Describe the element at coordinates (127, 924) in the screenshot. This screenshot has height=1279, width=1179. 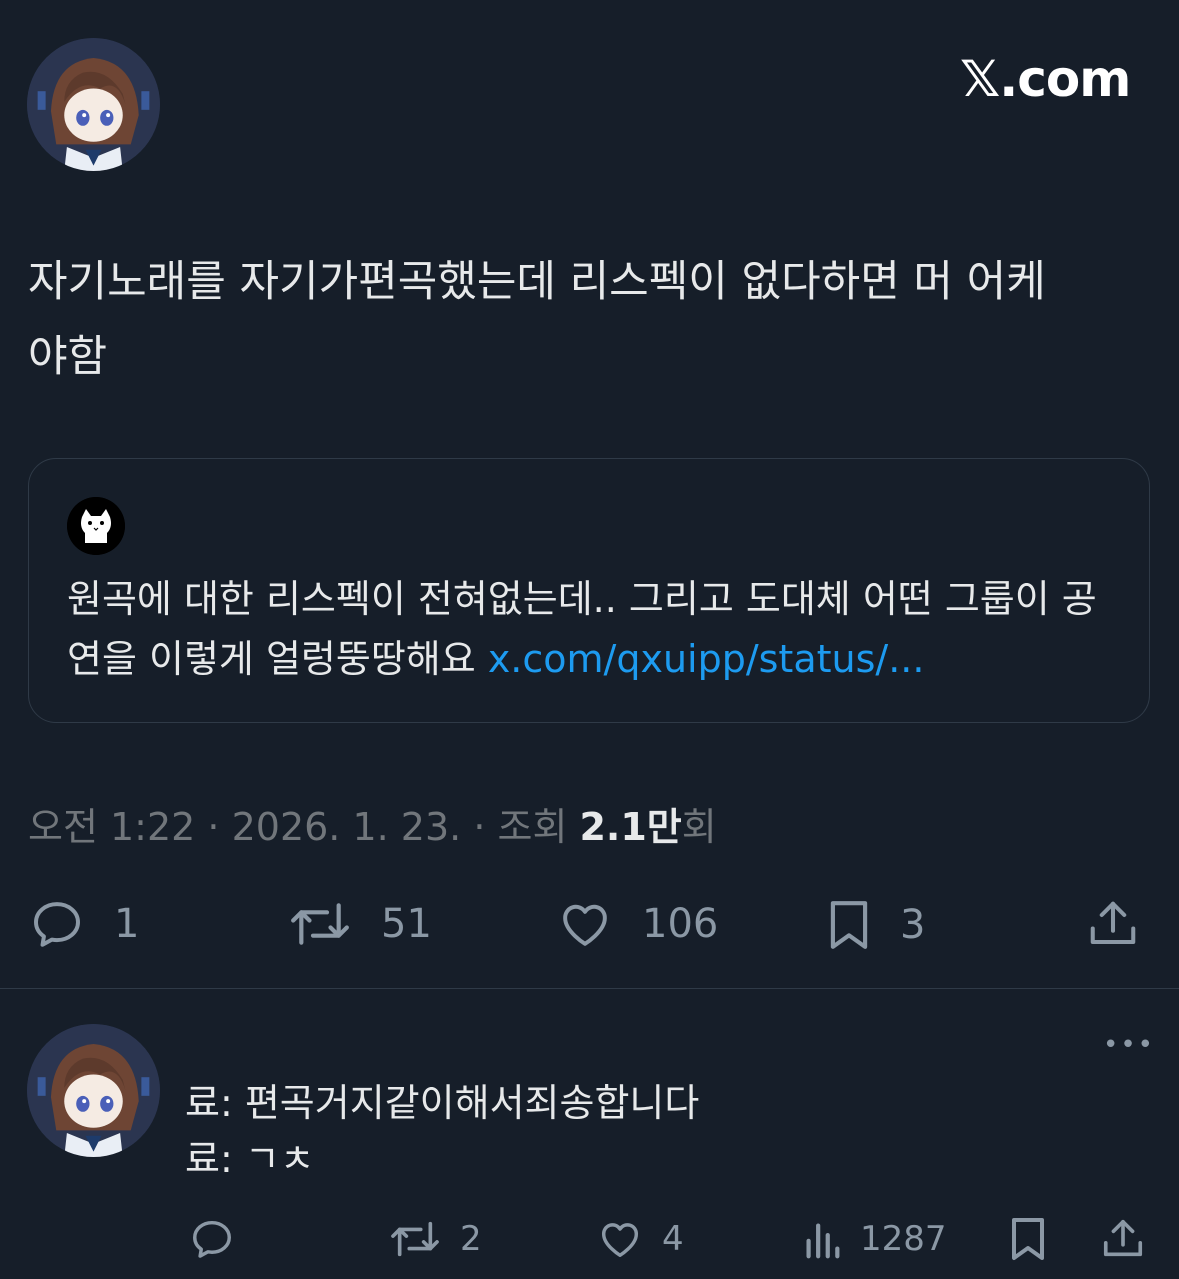
I see `reply-count: 1` at that location.